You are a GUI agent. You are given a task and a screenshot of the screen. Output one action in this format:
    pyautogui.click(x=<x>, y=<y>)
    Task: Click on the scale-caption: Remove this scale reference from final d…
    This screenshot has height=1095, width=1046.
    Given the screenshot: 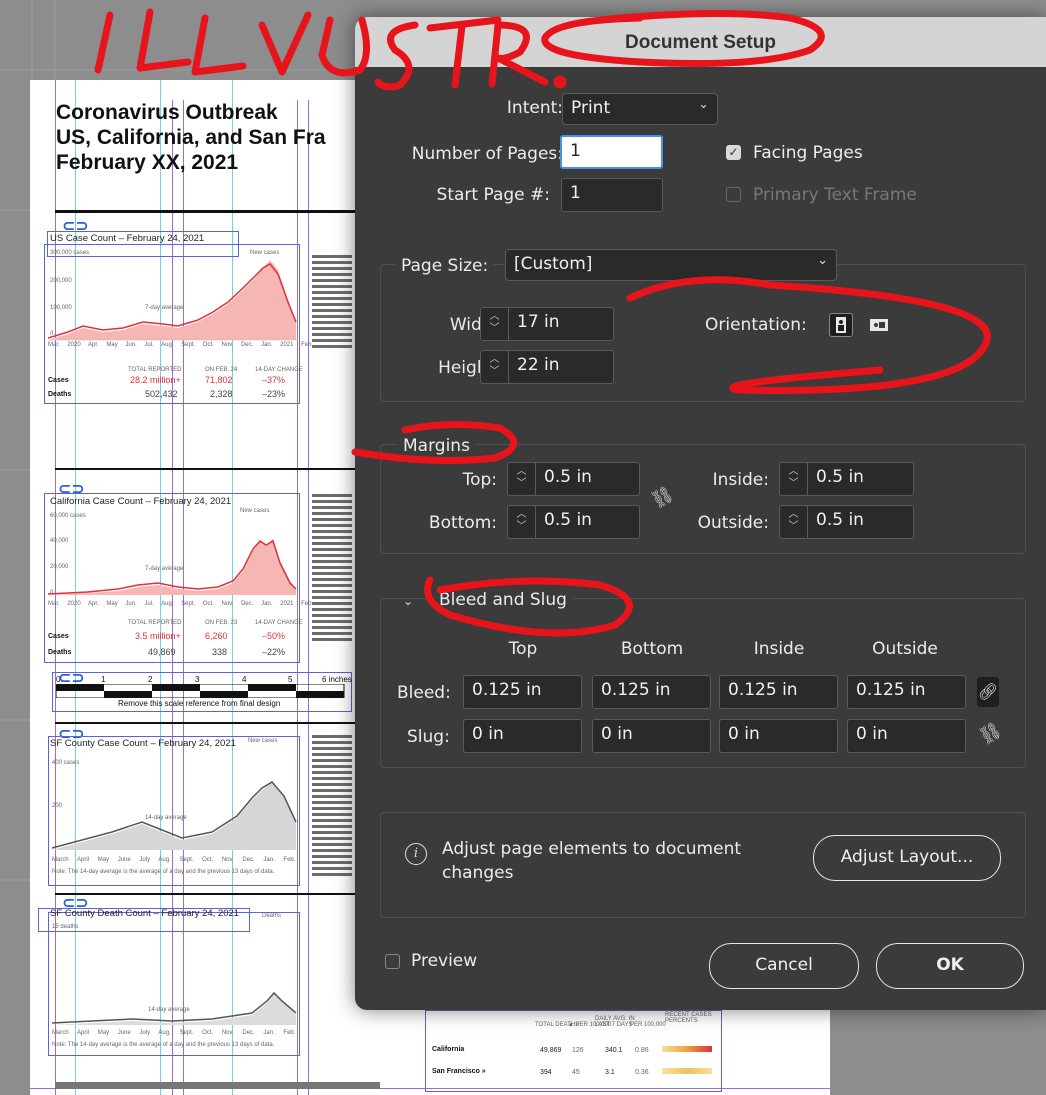 What is the action you would take?
    pyautogui.click(x=199, y=703)
    